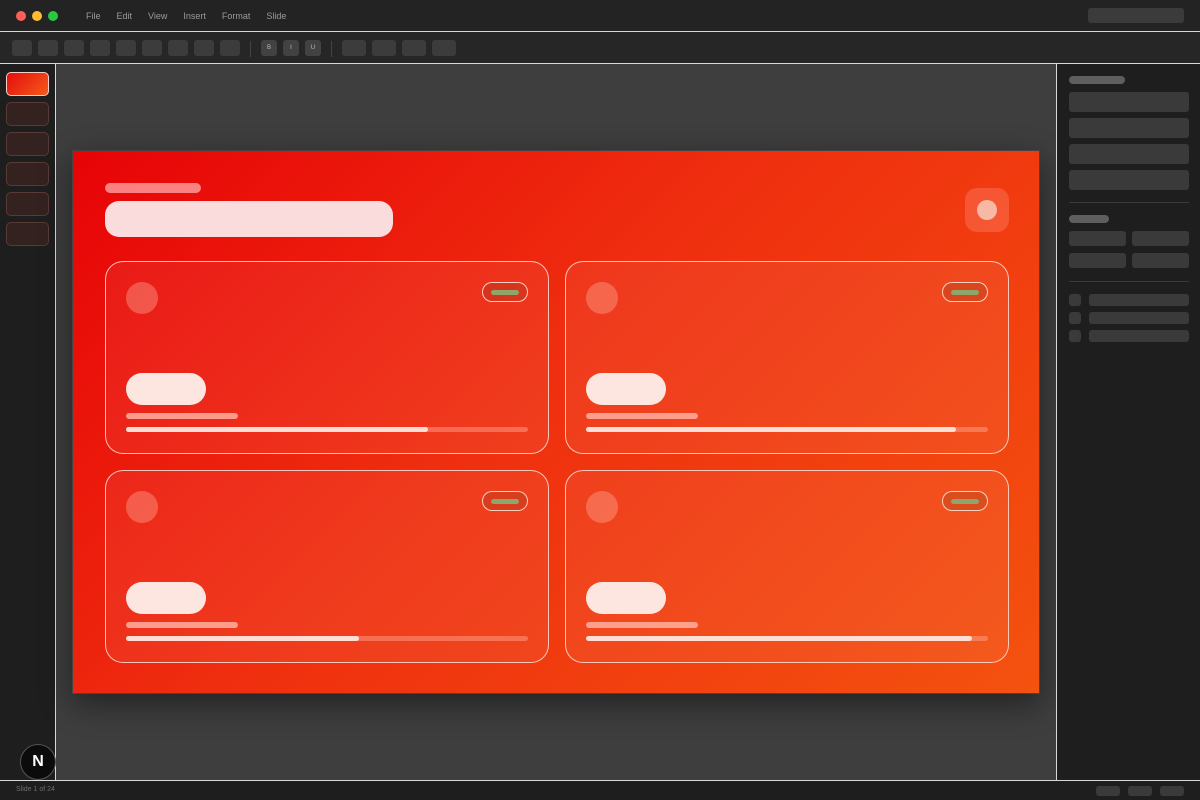 This screenshot has height=800, width=1200. What do you see at coordinates (1128, 422) in the screenshot?
I see `properties-panel` at bounding box center [1128, 422].